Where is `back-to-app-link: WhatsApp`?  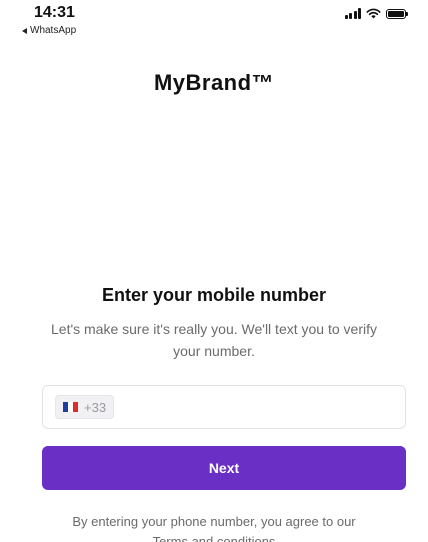
back-to-app-link: WhatsApp is located at coordinates (49, 30).